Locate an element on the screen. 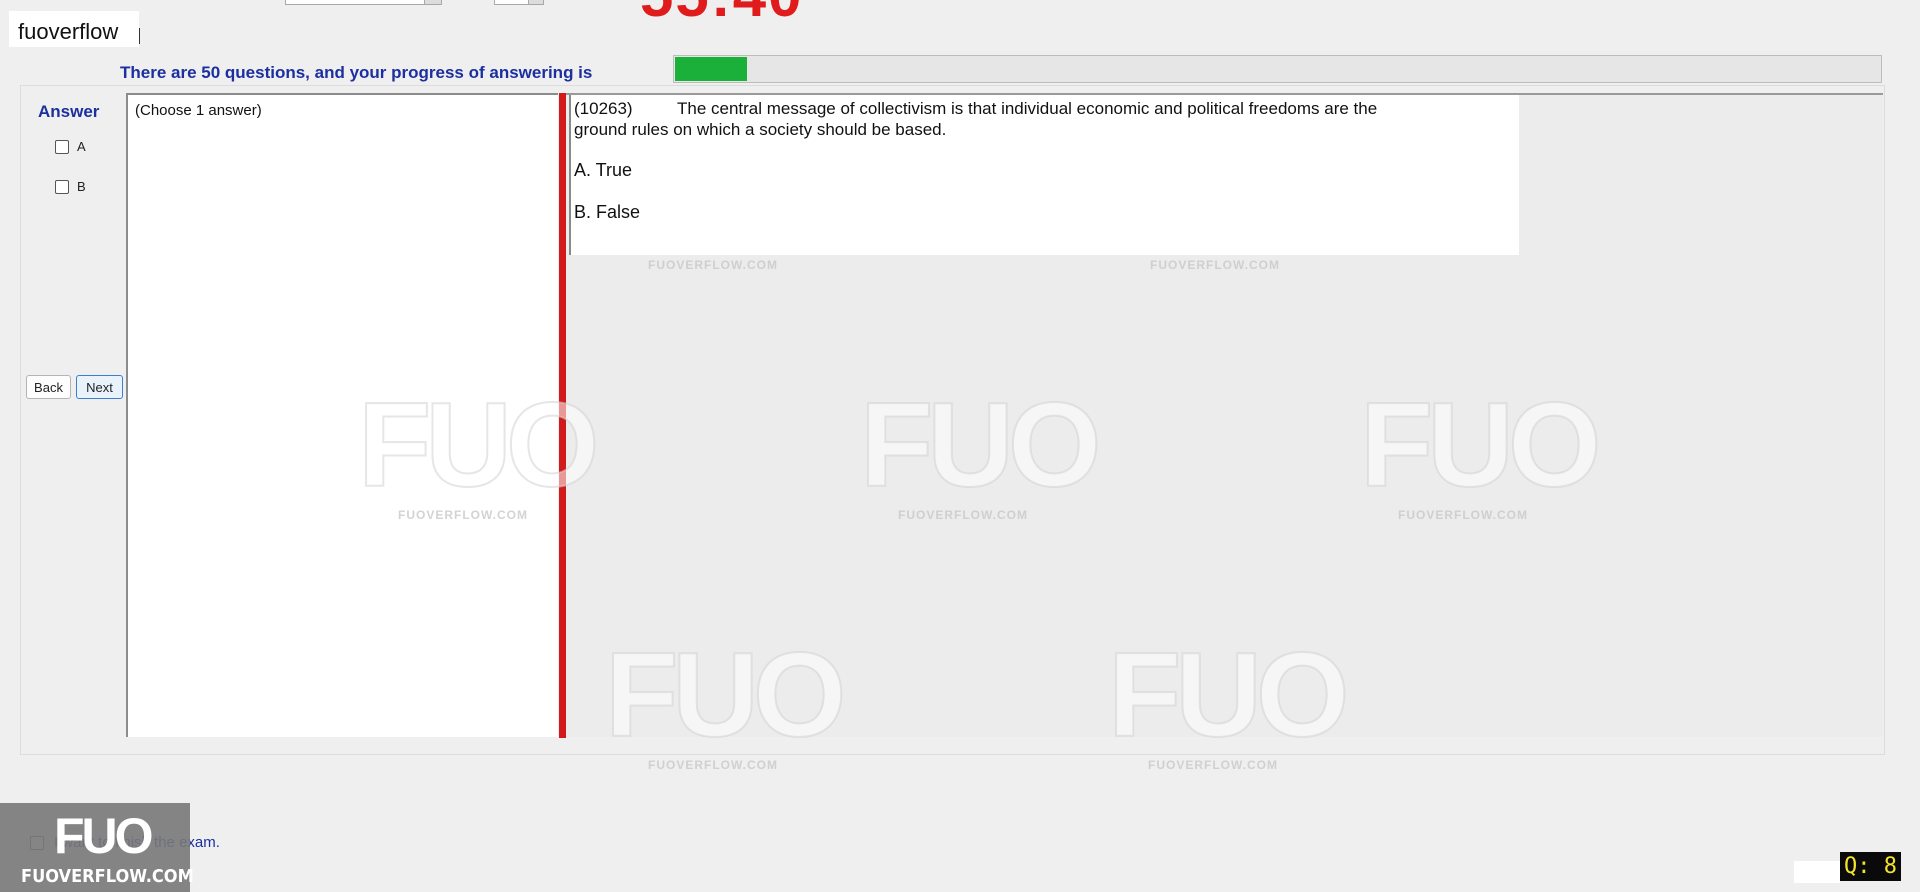  exam-code-combo is located at coordinates (363, 2).